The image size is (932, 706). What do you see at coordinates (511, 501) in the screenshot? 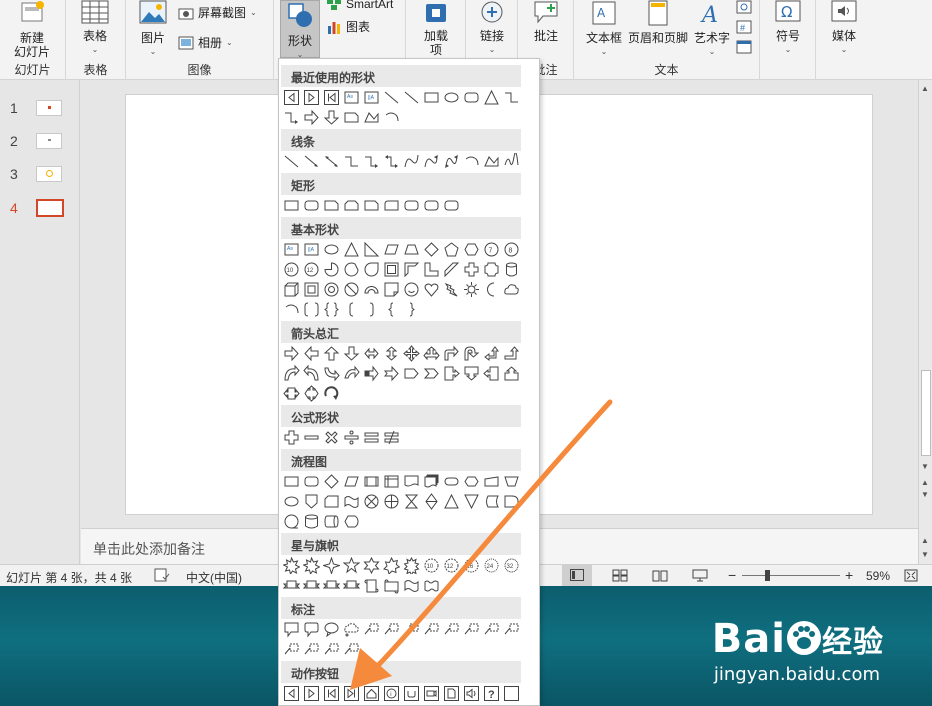
I see `delay-shape-icon` at bounding box center [511, 501].